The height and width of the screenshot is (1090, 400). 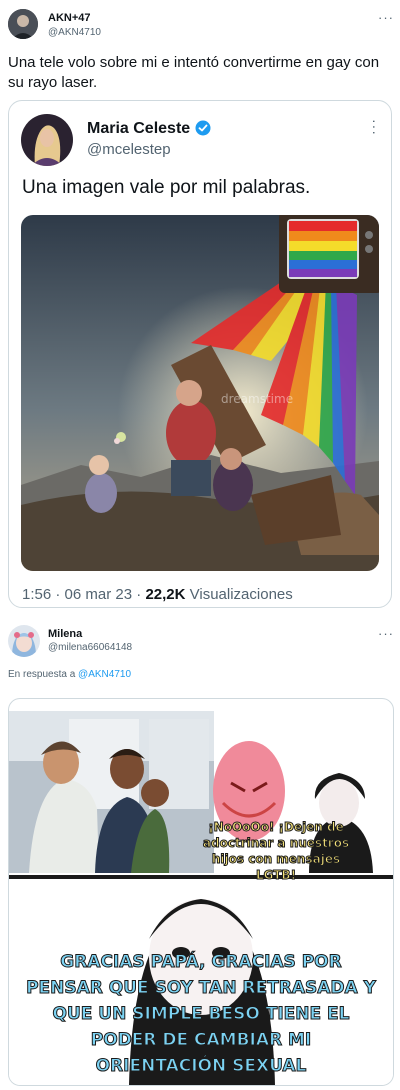 I want to click on quoted-author-handle: @mcelestep, so click(x=129, y=149).